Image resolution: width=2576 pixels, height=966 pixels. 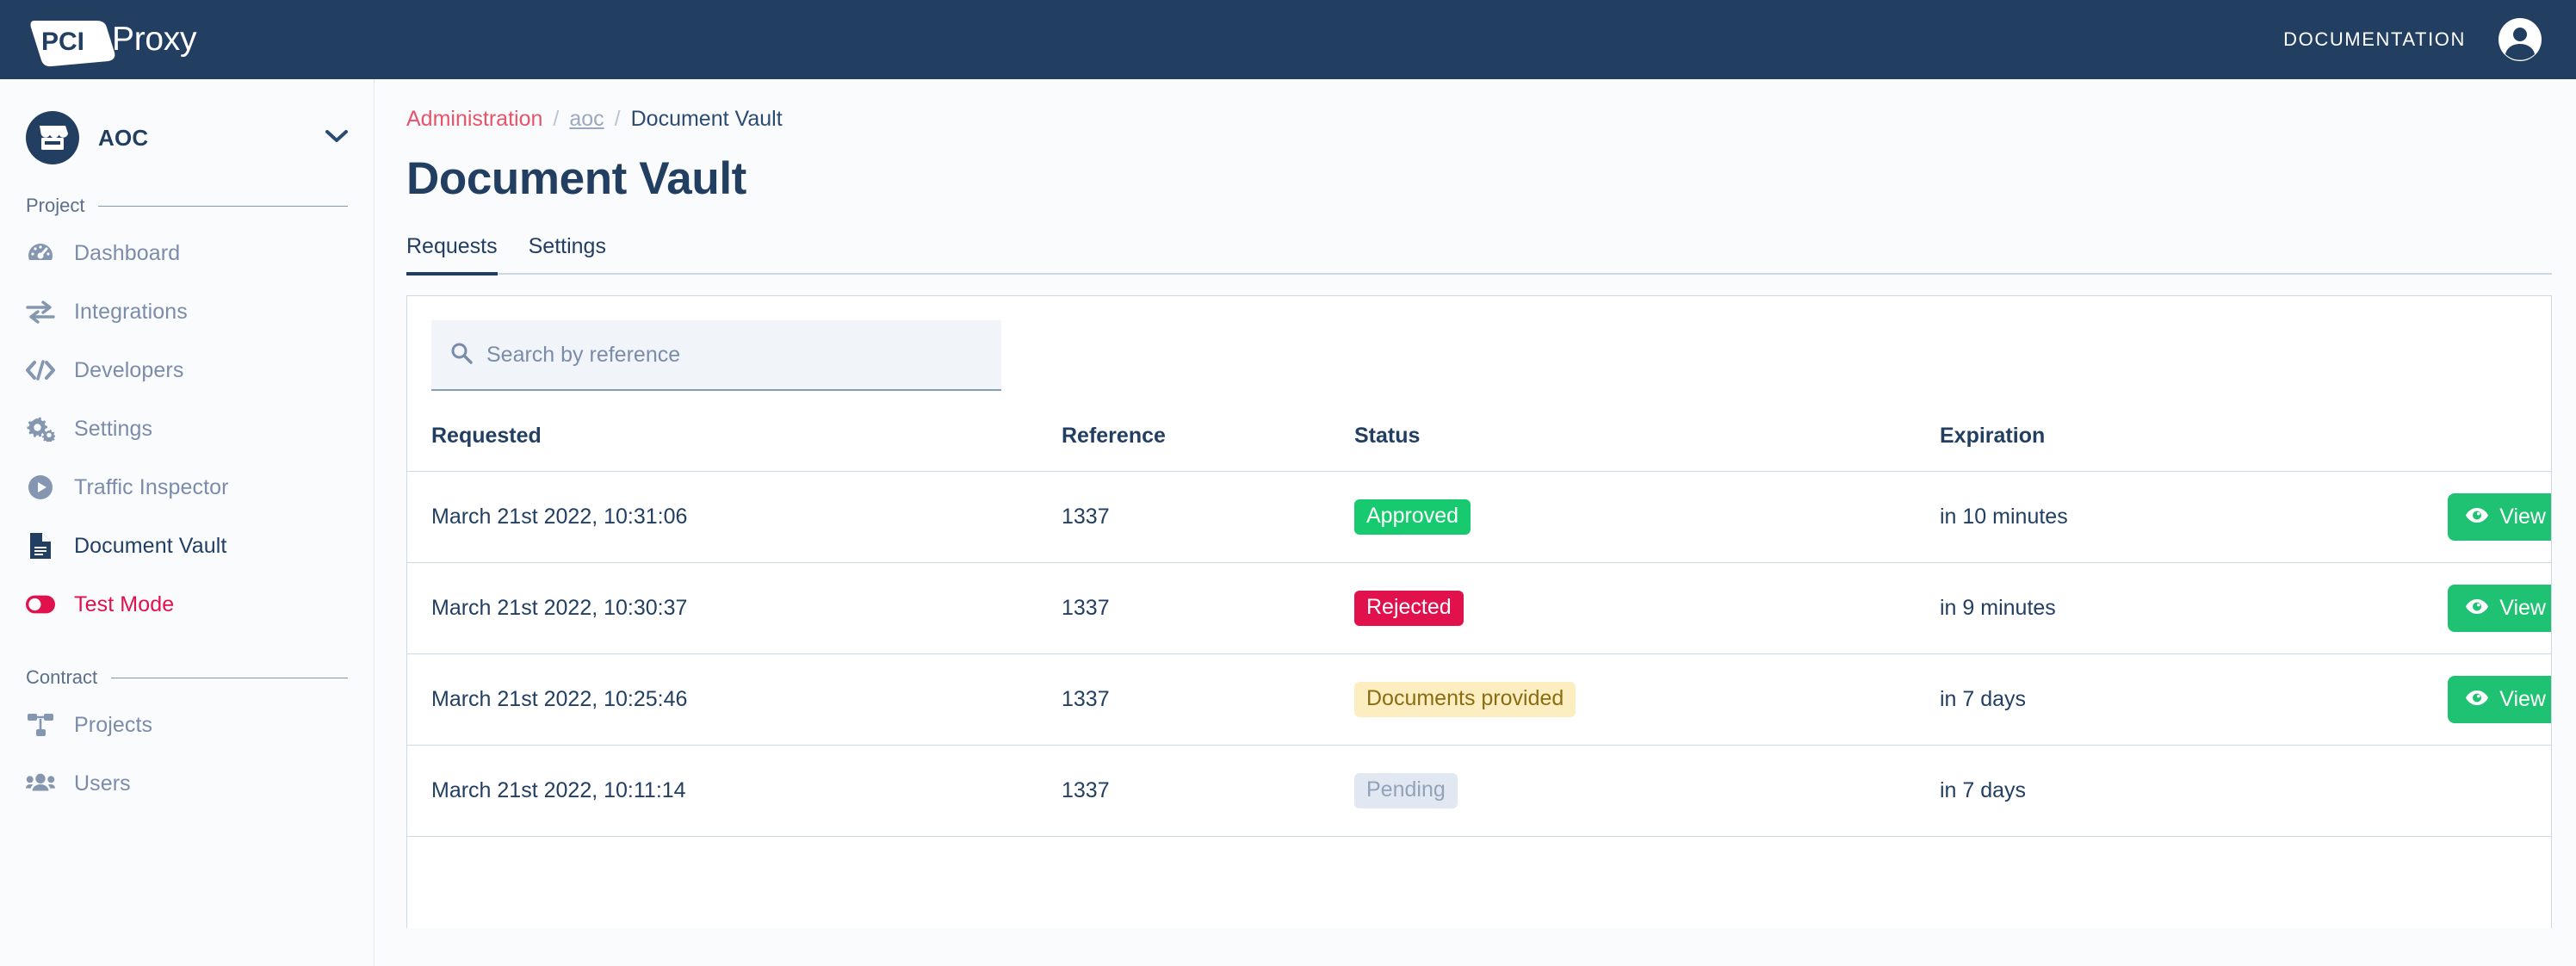 What do you see at coordinates (74, 41) in the screenshot?
I see `pci-logo-mark: PCI` at bounding box center [74, 41].